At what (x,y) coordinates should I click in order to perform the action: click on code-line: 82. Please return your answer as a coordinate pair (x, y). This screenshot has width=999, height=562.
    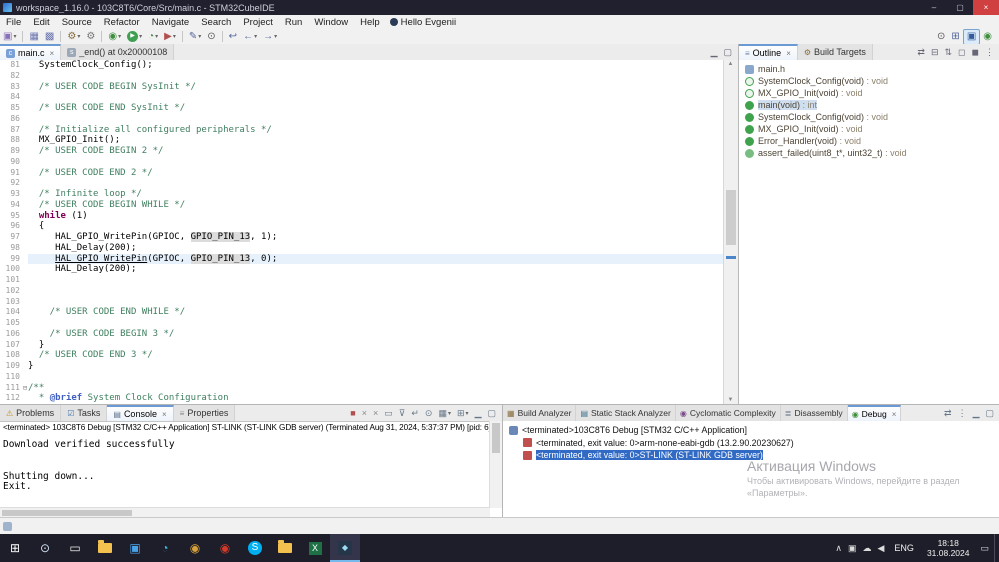
    Looking at the image, I should click on (362, 76).